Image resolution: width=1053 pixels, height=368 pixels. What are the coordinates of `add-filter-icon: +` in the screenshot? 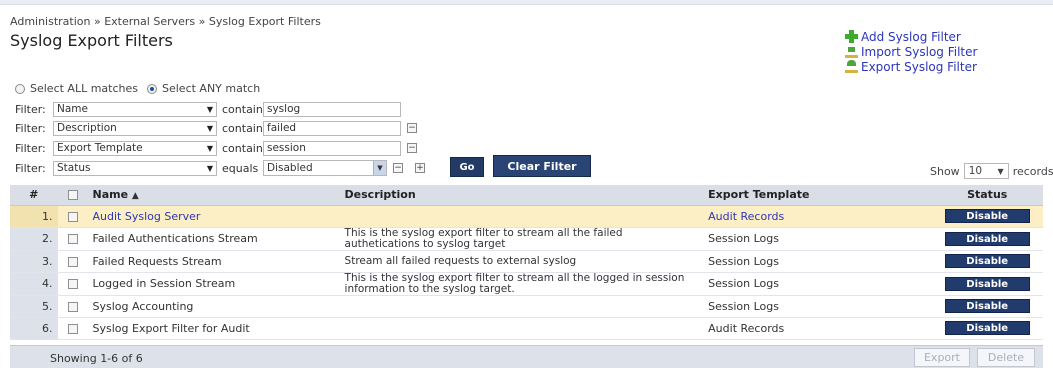 It's located at (420, 168).